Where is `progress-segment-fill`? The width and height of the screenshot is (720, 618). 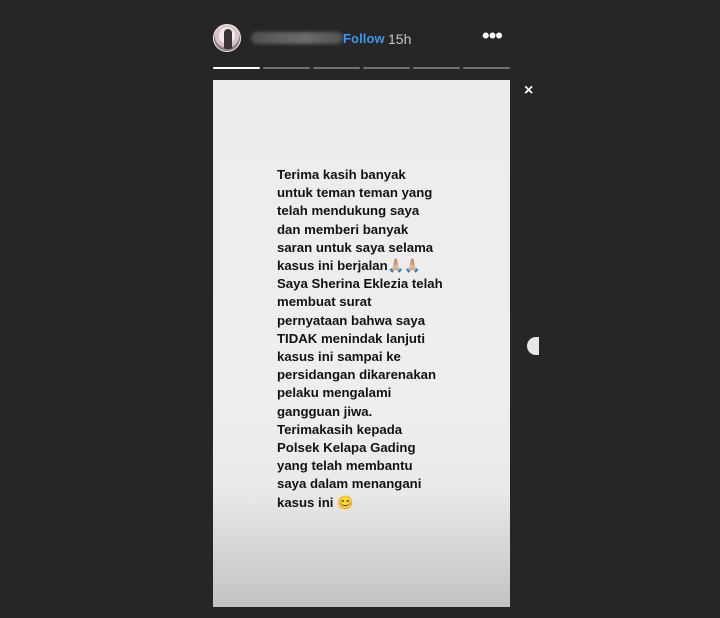
progress-segment-fill is located at coordinates (236, 68).